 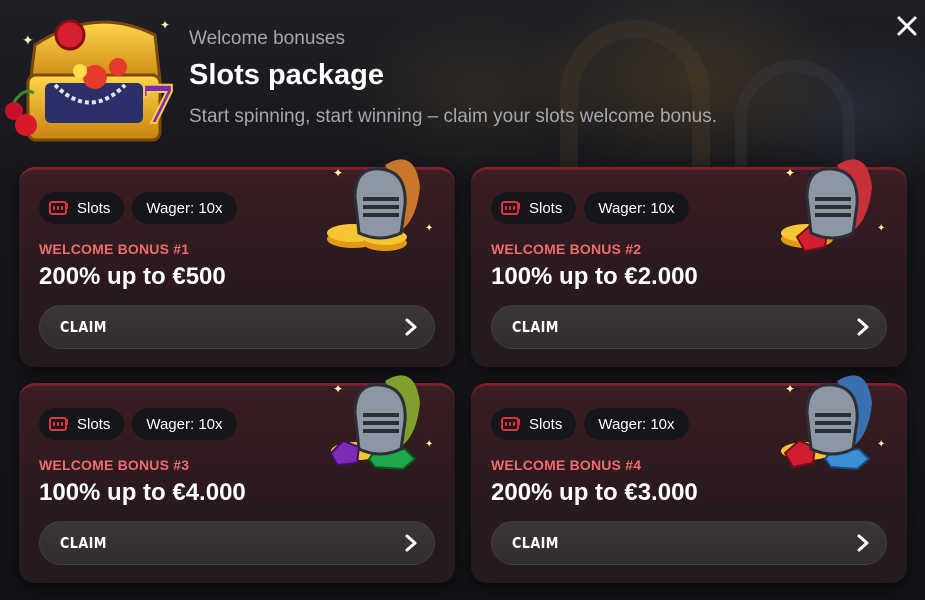 I want to click on background-arch, so click(x=635, y=100).